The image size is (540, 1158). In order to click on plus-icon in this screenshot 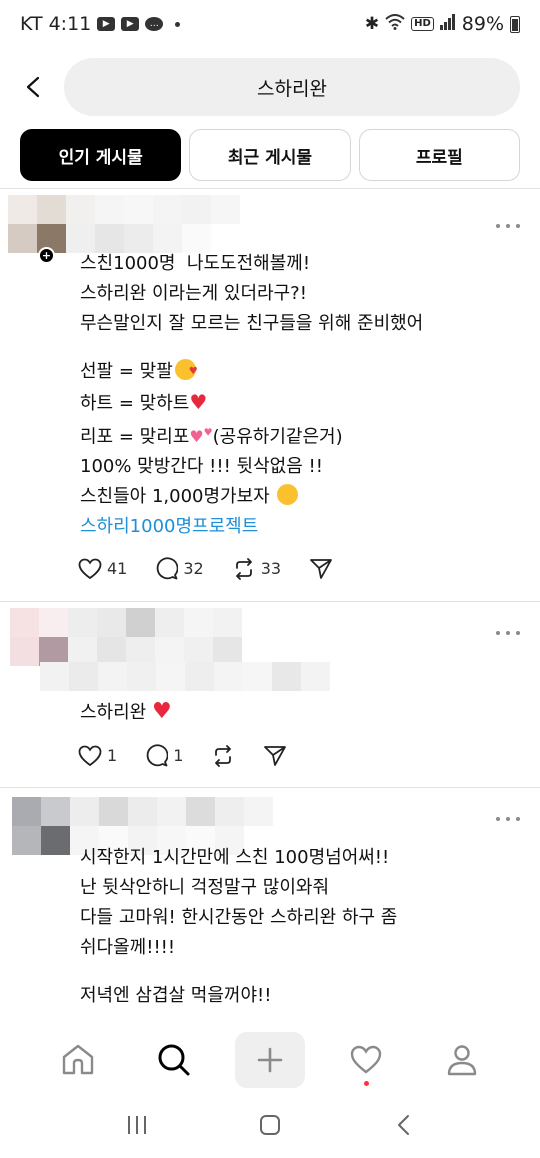, I will do `click(270, 1060)`.